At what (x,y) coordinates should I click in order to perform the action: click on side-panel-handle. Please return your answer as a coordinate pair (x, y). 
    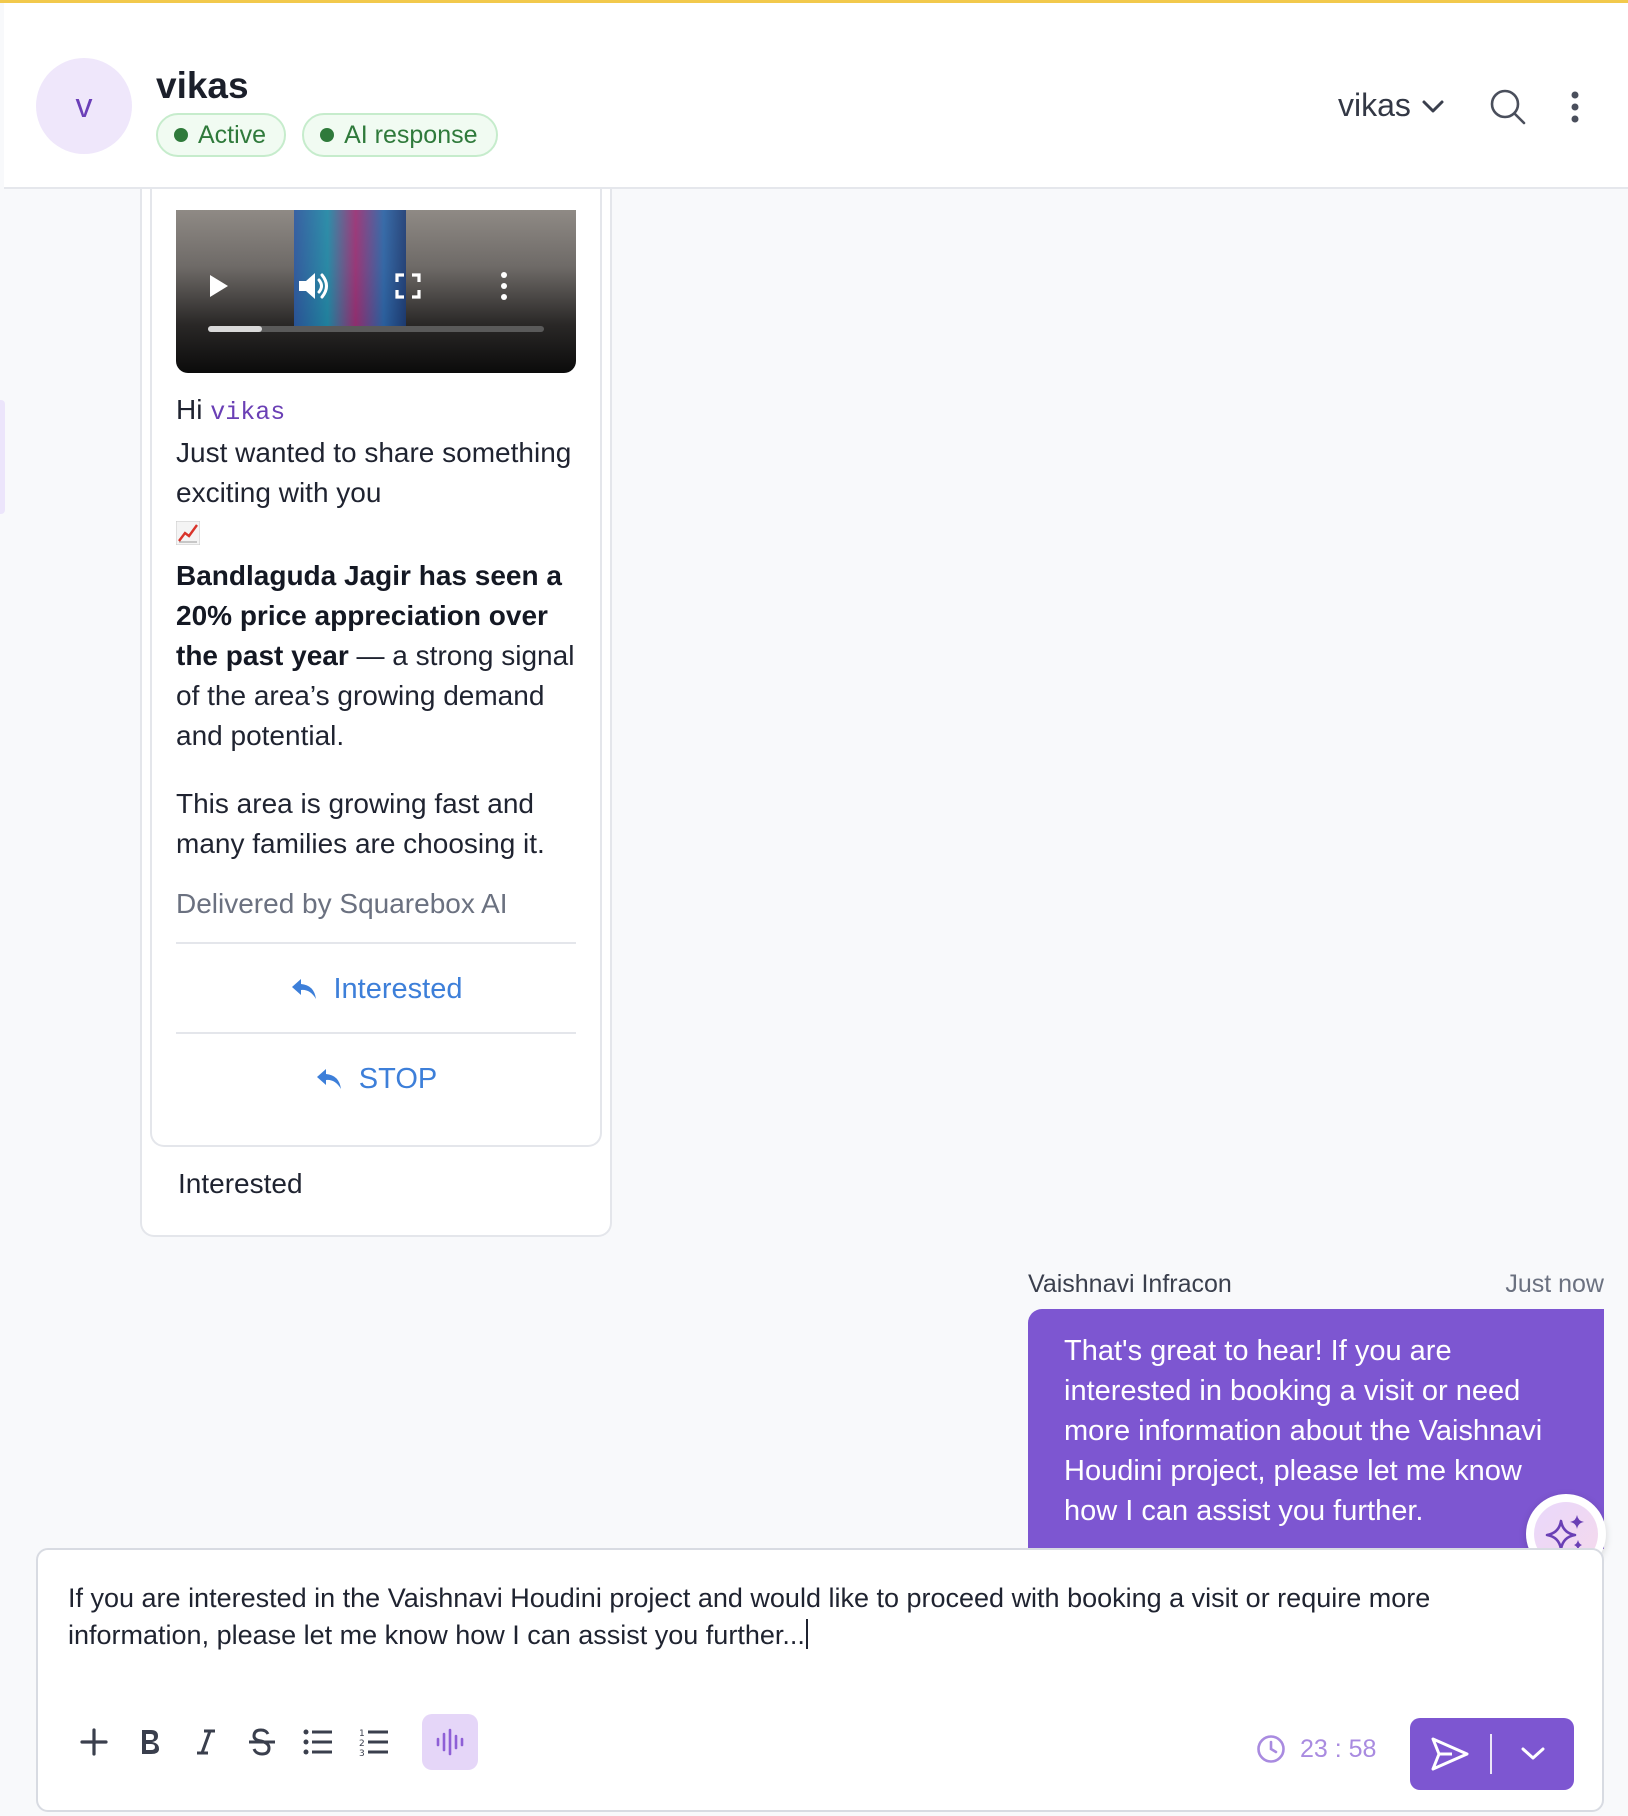
    Looking at the image, I should click on (2, 457).